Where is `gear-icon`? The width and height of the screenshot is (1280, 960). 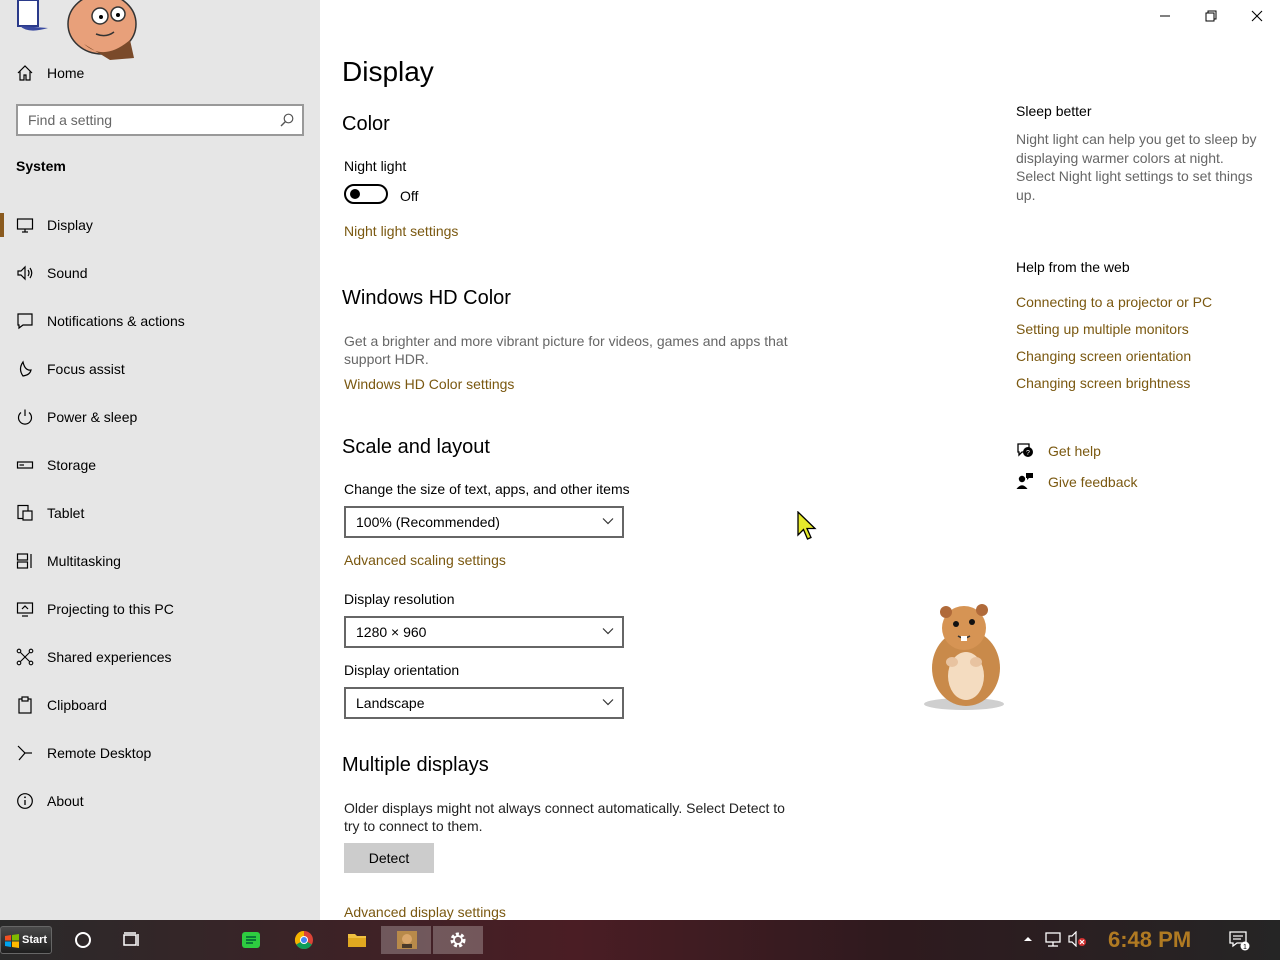 gear-icon is located at coordinates (458, 940).